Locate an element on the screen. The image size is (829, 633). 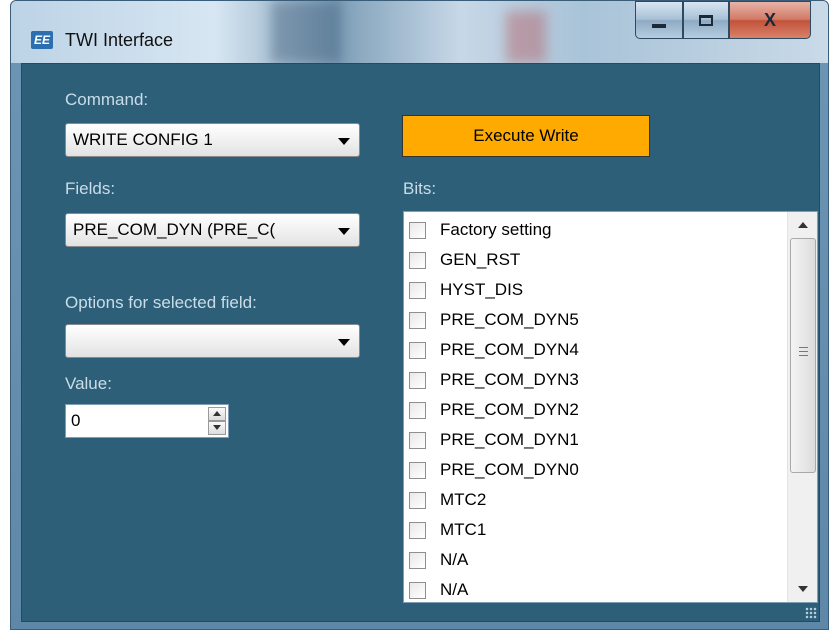
options-dropdown is located at coordinates (212, 341).